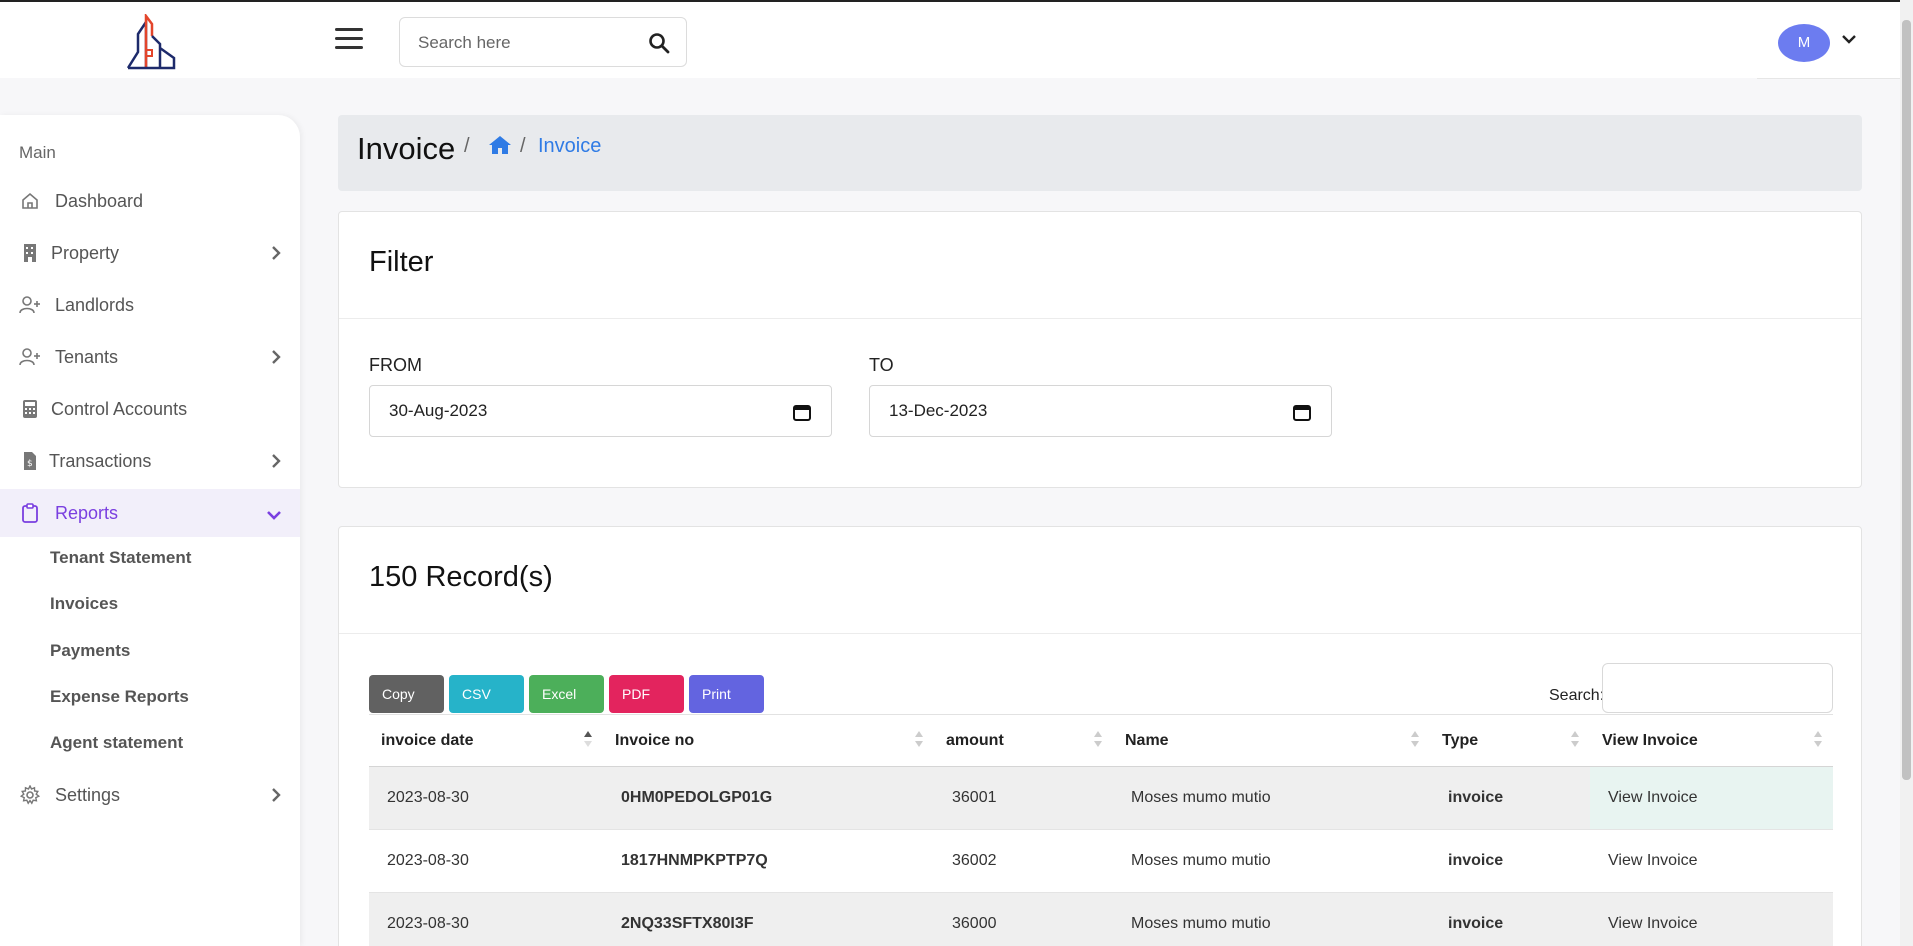  I want to click on page-scrollbar, so click(1906, 473).